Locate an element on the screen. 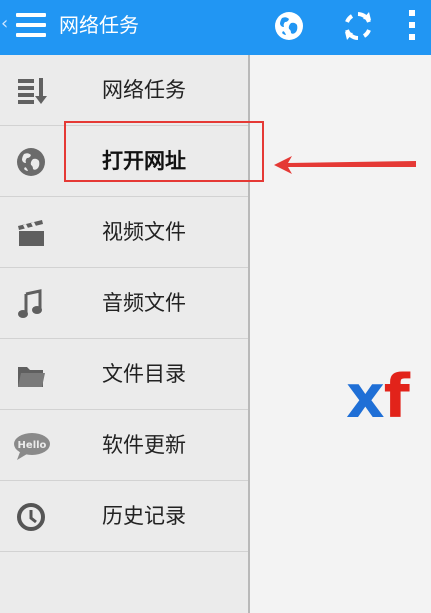 This screenshot has height=613, width=431. drawer-item-file-directory: 文件目录 is located at coordinates (124, 374).